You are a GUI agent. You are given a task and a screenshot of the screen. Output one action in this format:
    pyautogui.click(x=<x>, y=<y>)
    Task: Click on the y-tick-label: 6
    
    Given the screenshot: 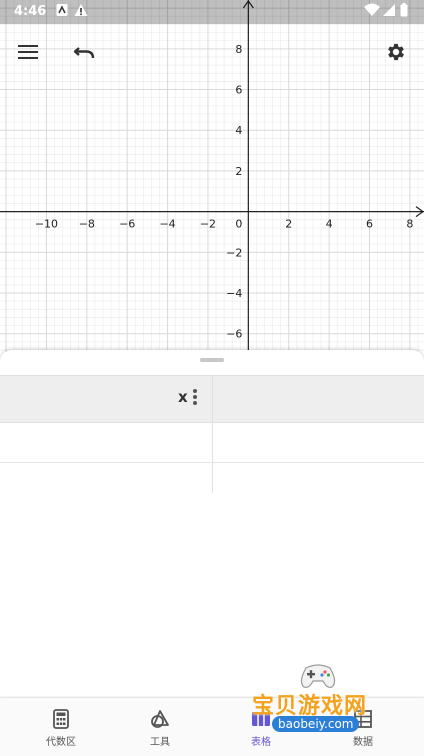 What is the action you would take?
    pyautogui.click(x=238, y=90)
    